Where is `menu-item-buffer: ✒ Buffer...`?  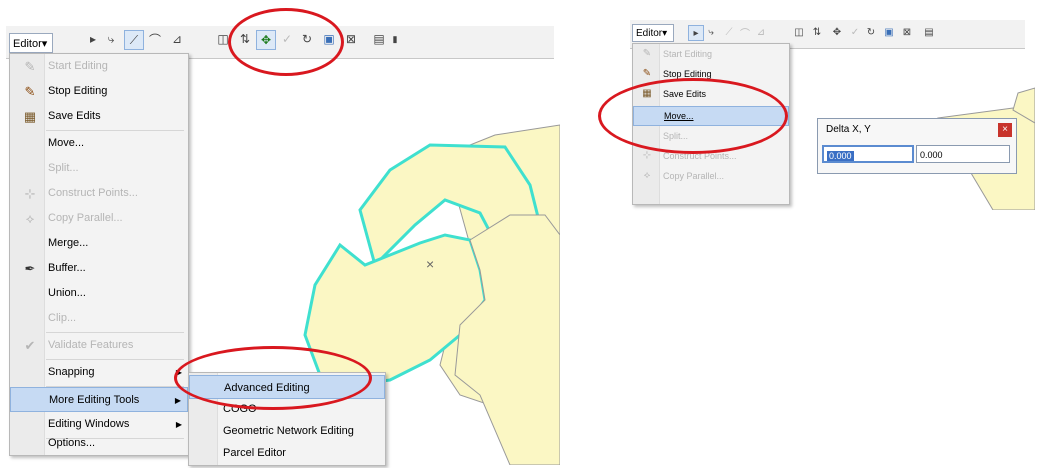 menu-item-buffer: ✒ Buffer... is located at coordinates (99, 268).